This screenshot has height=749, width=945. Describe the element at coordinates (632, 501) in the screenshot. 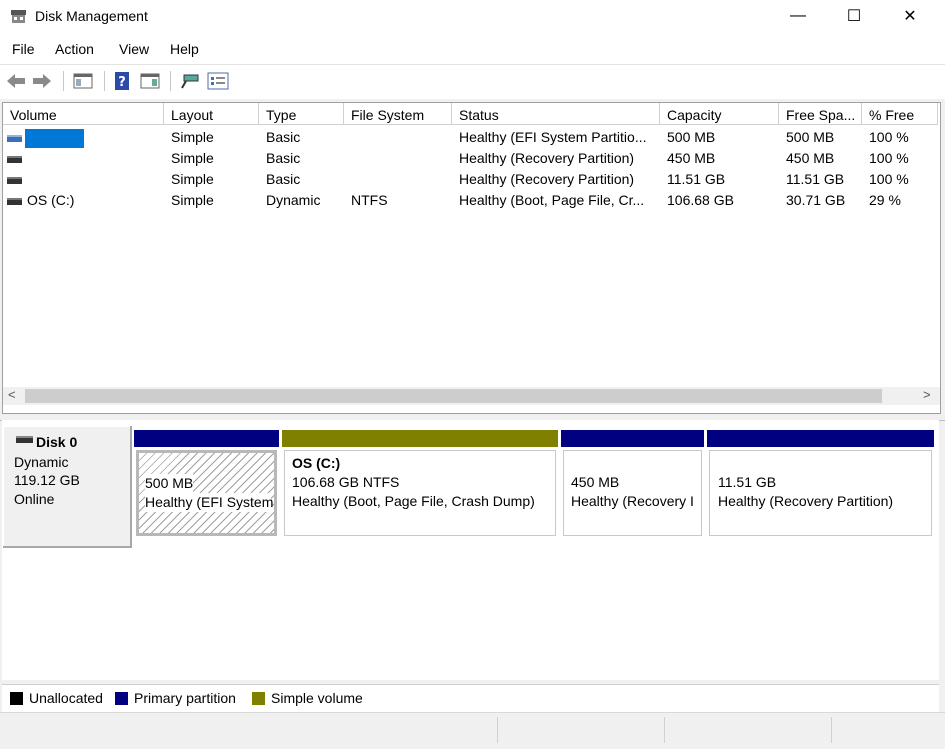

I see `partition-status: Healthy (Recovery I` at that location.